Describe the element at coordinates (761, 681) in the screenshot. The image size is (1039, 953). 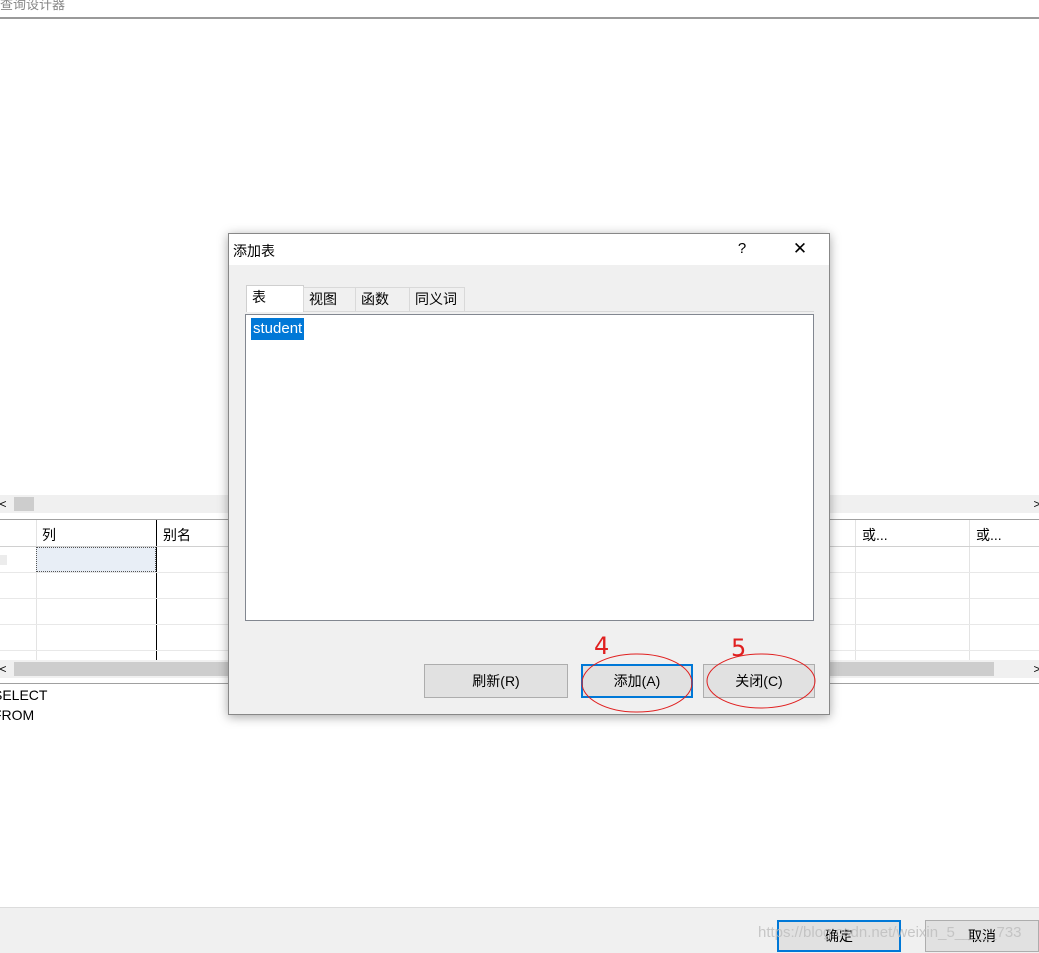
I see `close-highlight-ellipse` at that location.